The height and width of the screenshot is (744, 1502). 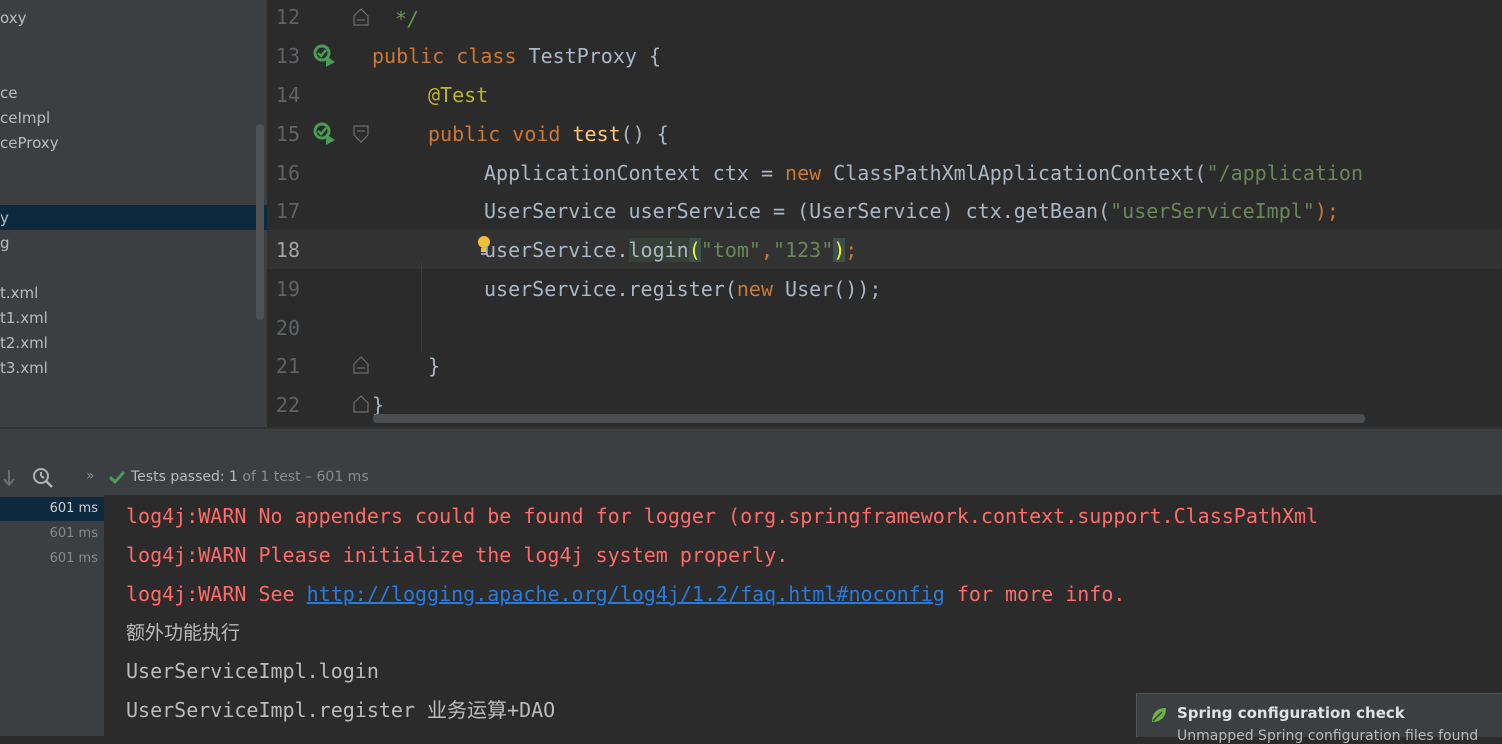 I want to click on line-number: 13, so click(x=287, y=56).